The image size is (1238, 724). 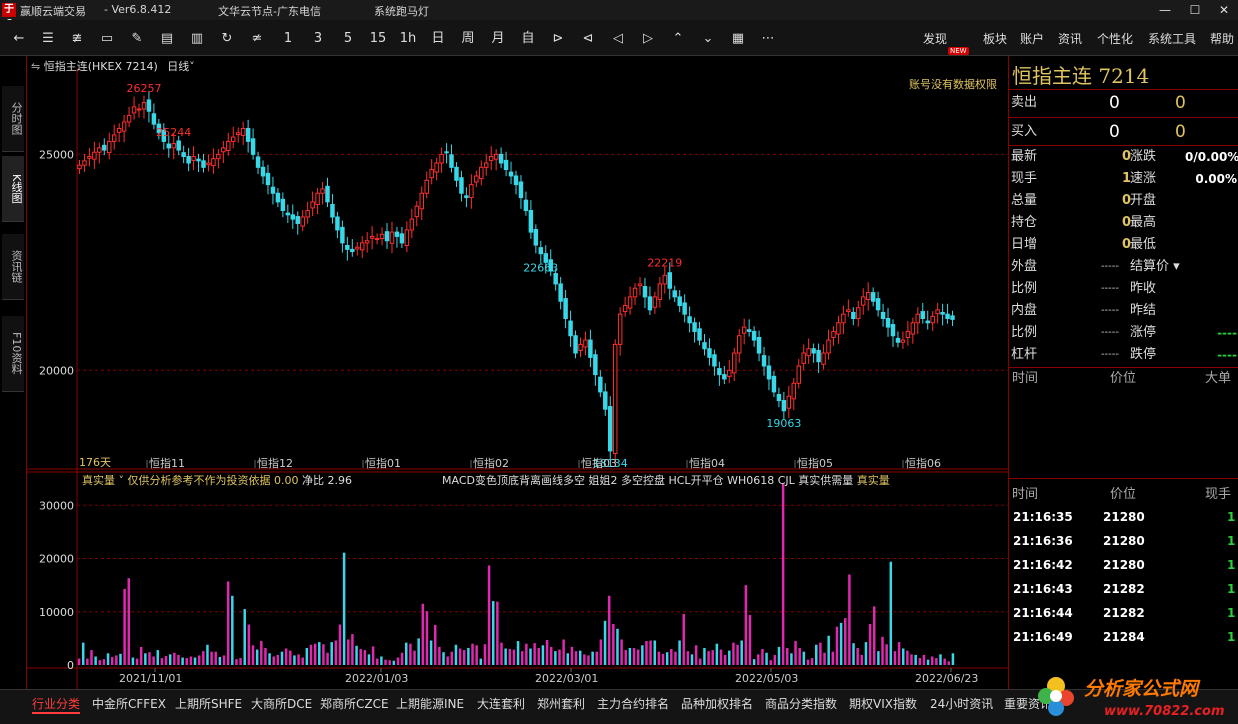 I want to click on down-icon: ⌄, so click(x=708, y=39).